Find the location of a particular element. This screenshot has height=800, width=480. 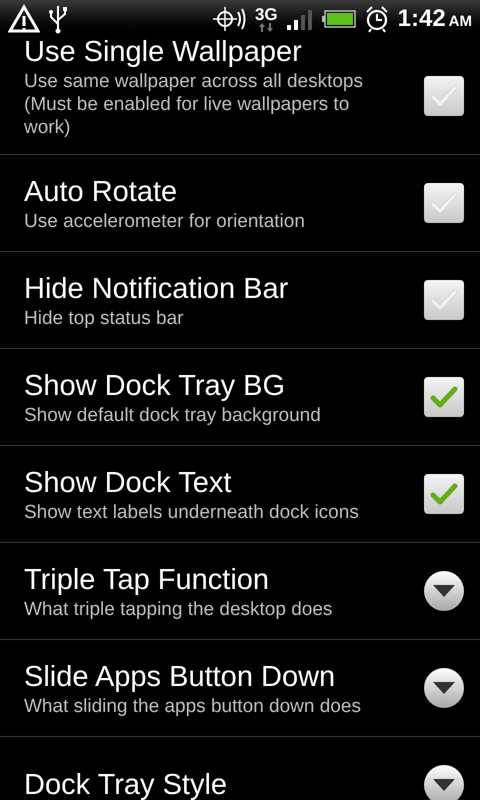

network-type: 3G is located at coordinates (266, 14).